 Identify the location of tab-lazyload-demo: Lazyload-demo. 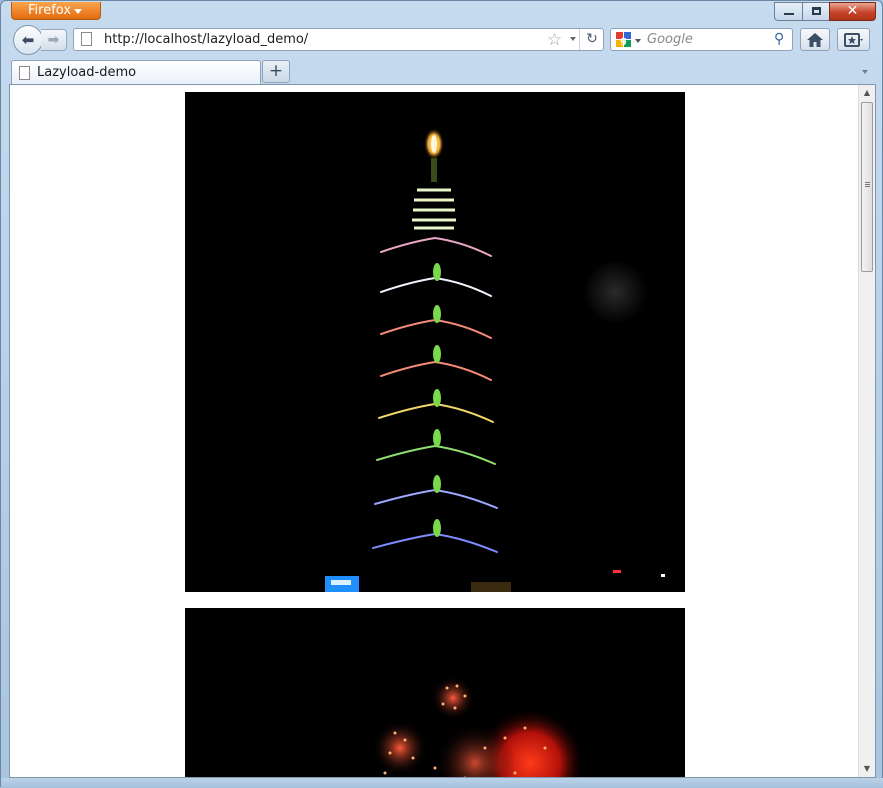
(136, 72).